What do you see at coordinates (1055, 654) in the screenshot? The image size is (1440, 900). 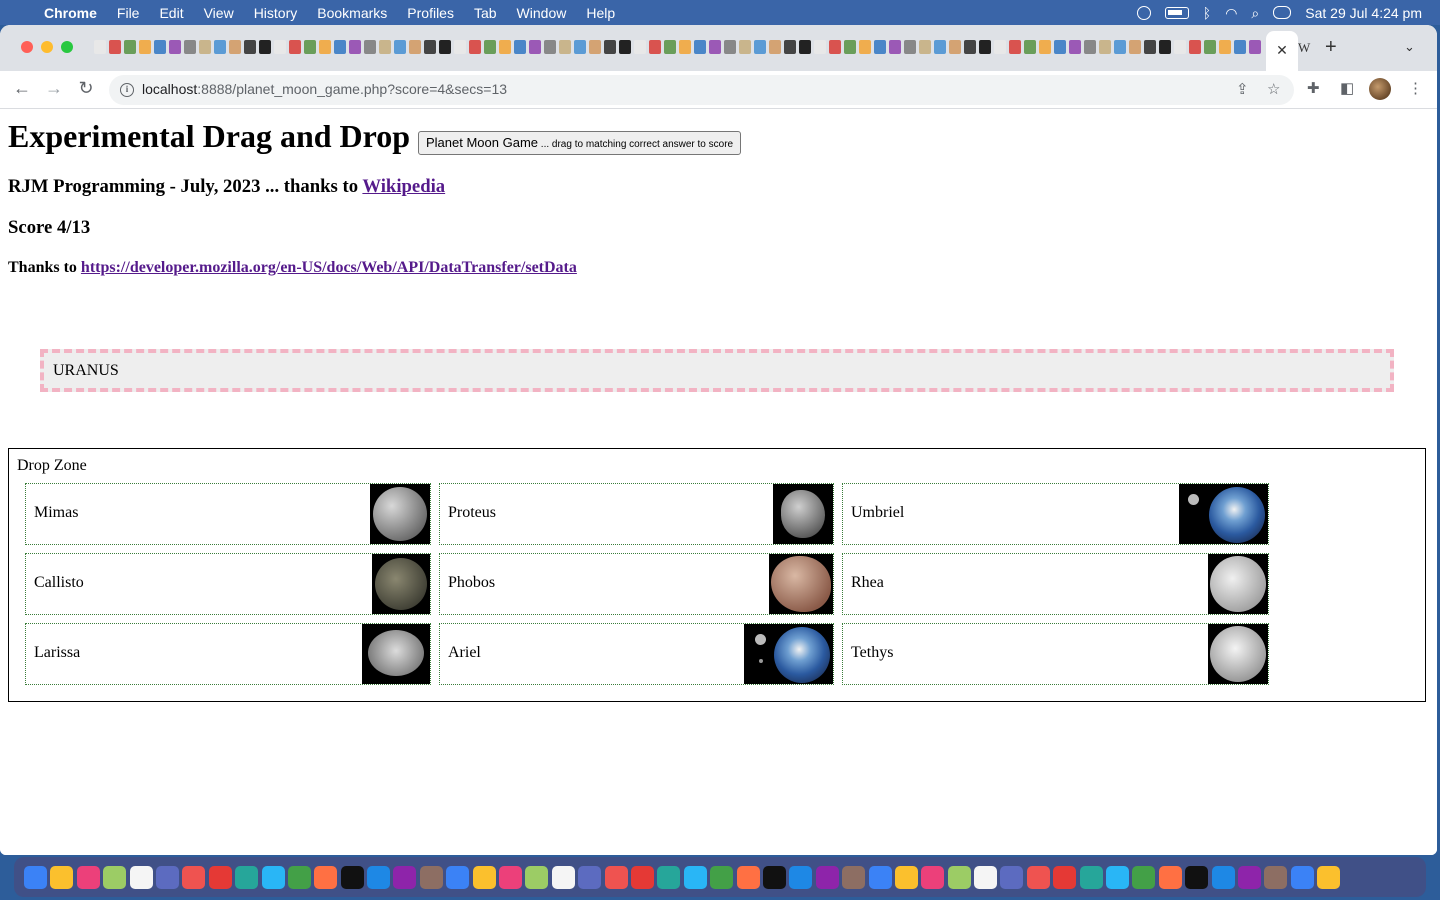 I see `moon-target-tethys: Tethys` at bounding box center [1055, 654].